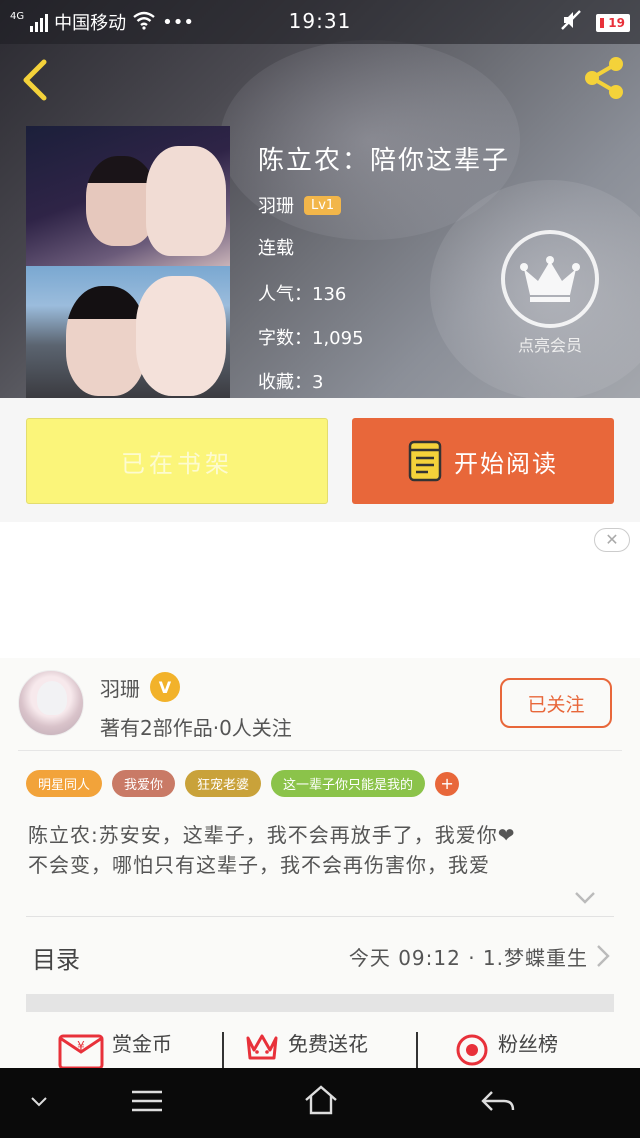 The height and width of the screenshot is (1138, 640). What do you see at coordinates (276, 248) in the screenshot?
I see `serial-status: 连载` at bounding box center [276, 248].